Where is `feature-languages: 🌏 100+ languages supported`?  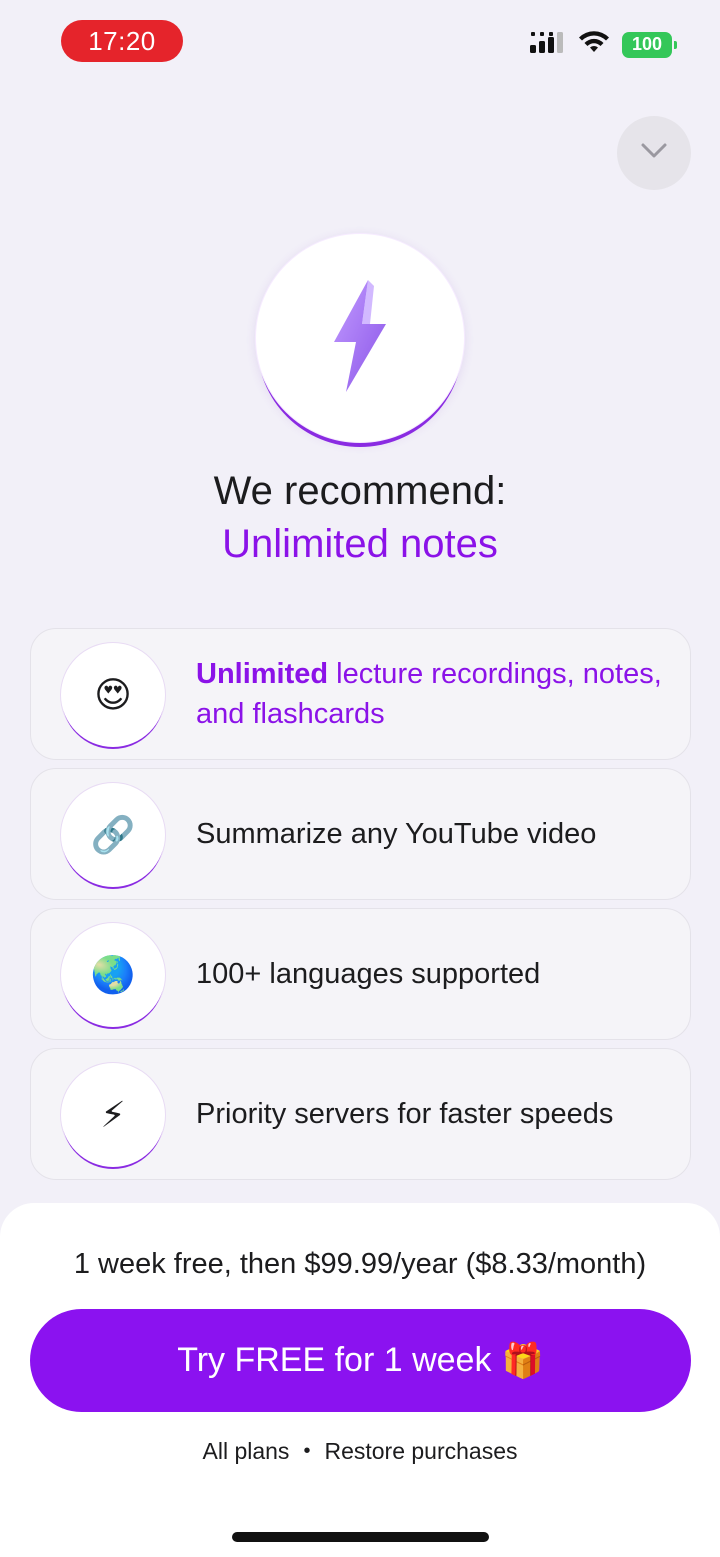 feature-languages: 🌏 100+ languages supported is located at coordinates (360, 974).